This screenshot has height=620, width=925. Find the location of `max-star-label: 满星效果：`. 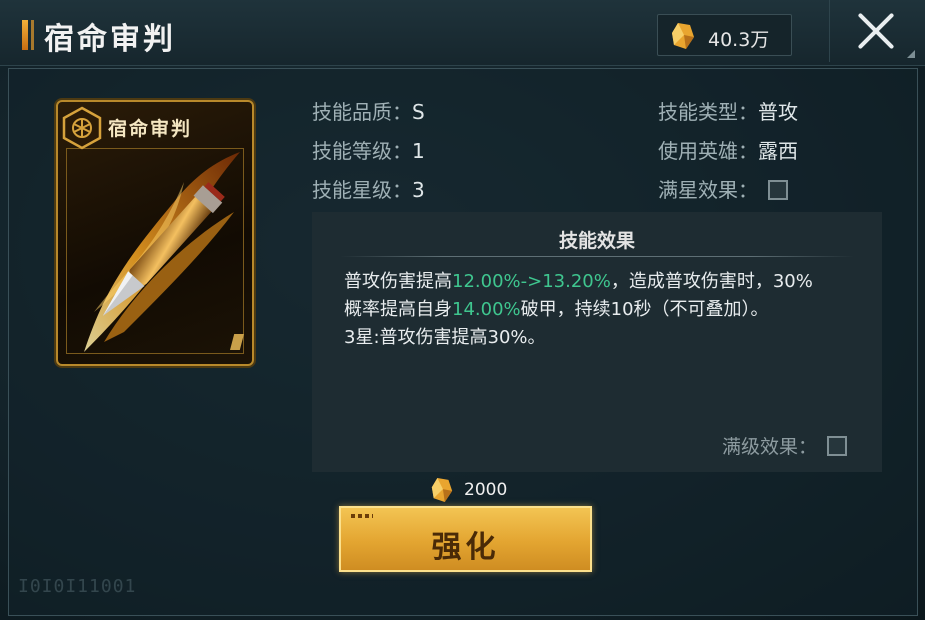

max-star-label: 满星效果： is located at coordinates (708, 190).